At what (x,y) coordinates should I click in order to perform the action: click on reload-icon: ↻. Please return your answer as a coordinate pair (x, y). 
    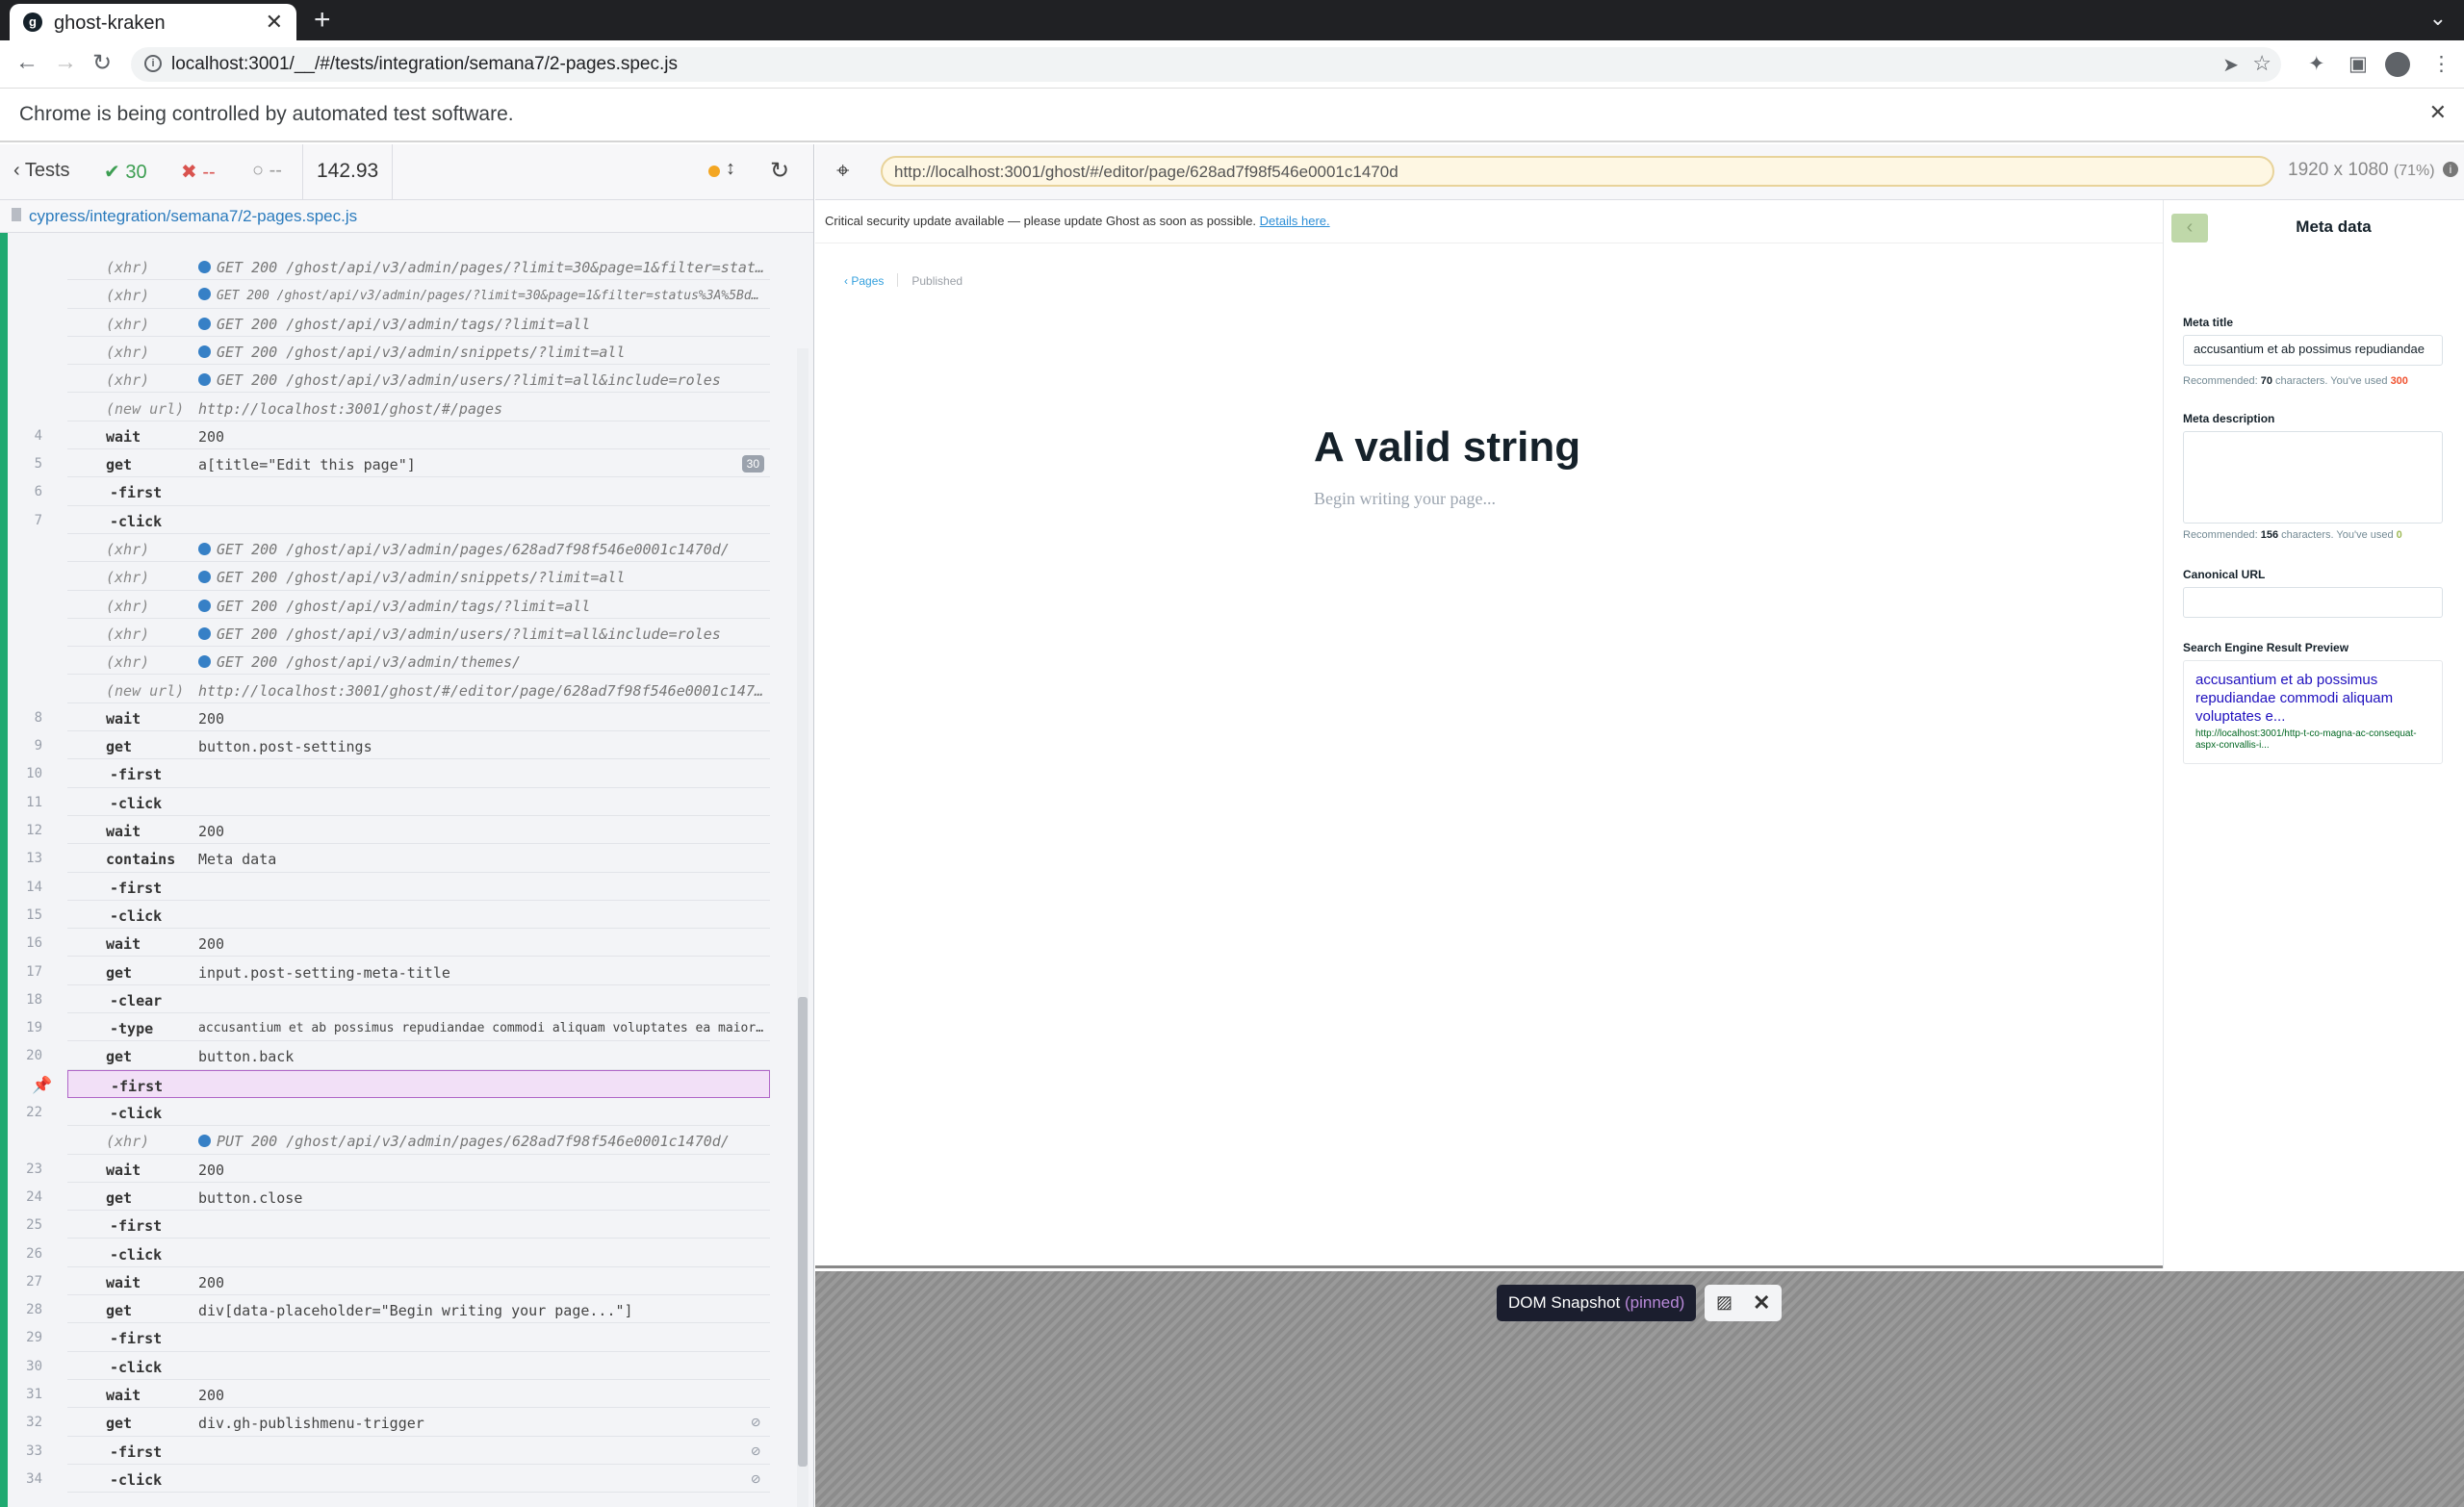
    Looking at the image, I should click on (102, 63).